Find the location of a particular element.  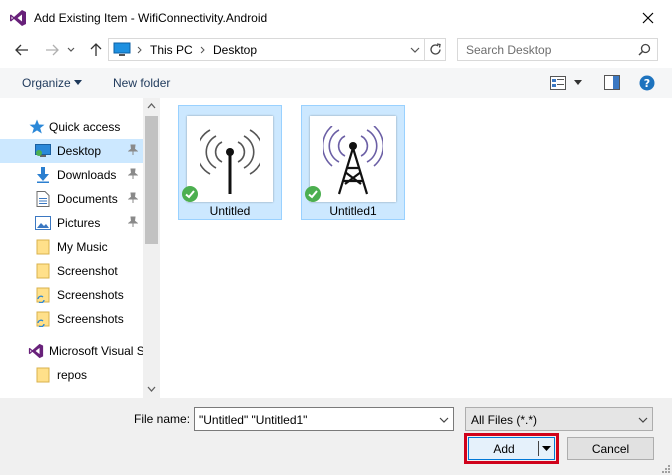

cancel-button: Cancel is located at coordinates (610, 448).